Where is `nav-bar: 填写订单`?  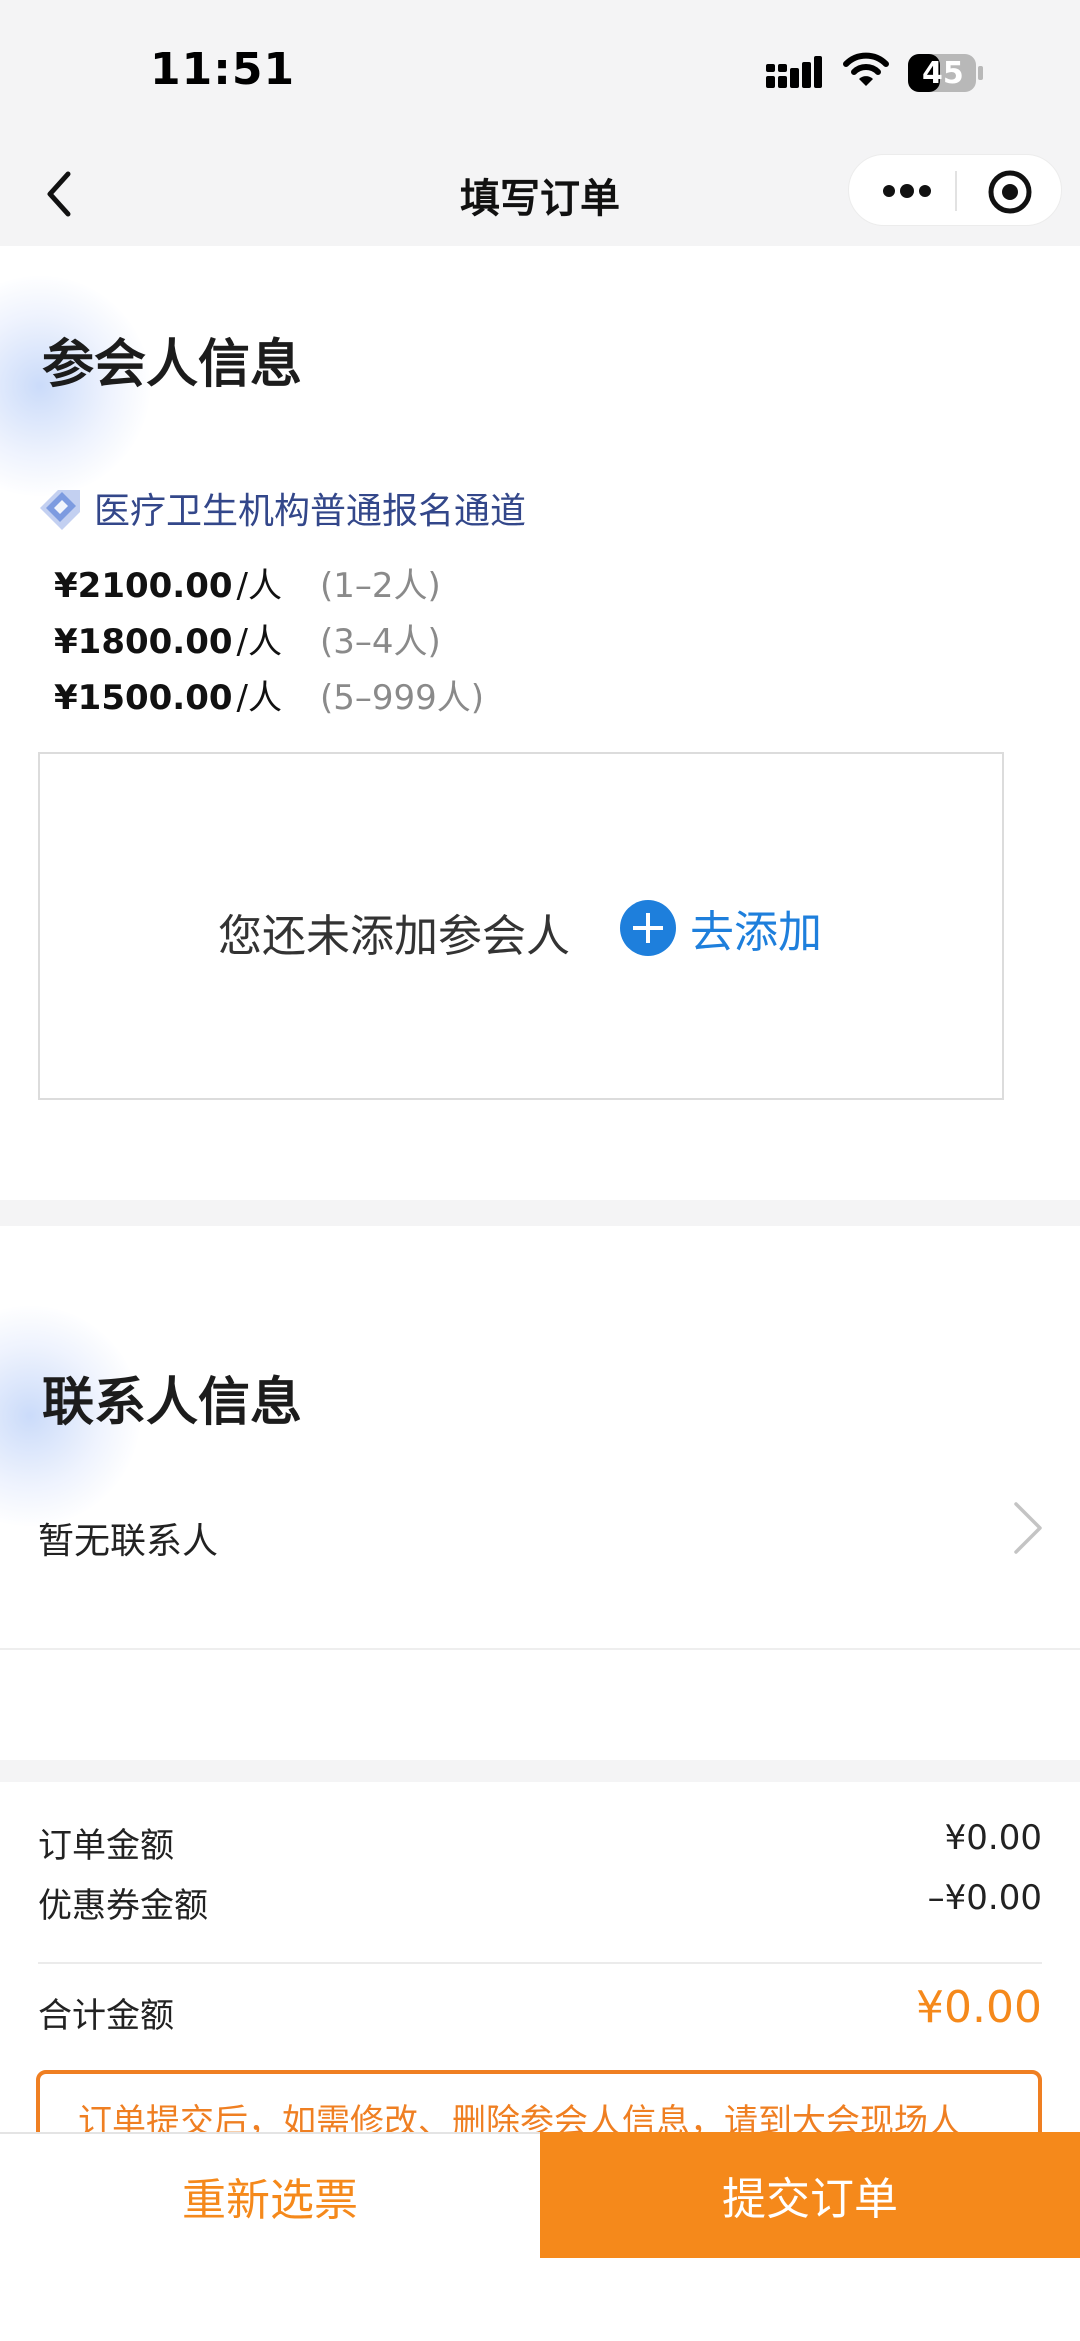
nav-bar: 填写订单 is located at coordinates (540, 193).